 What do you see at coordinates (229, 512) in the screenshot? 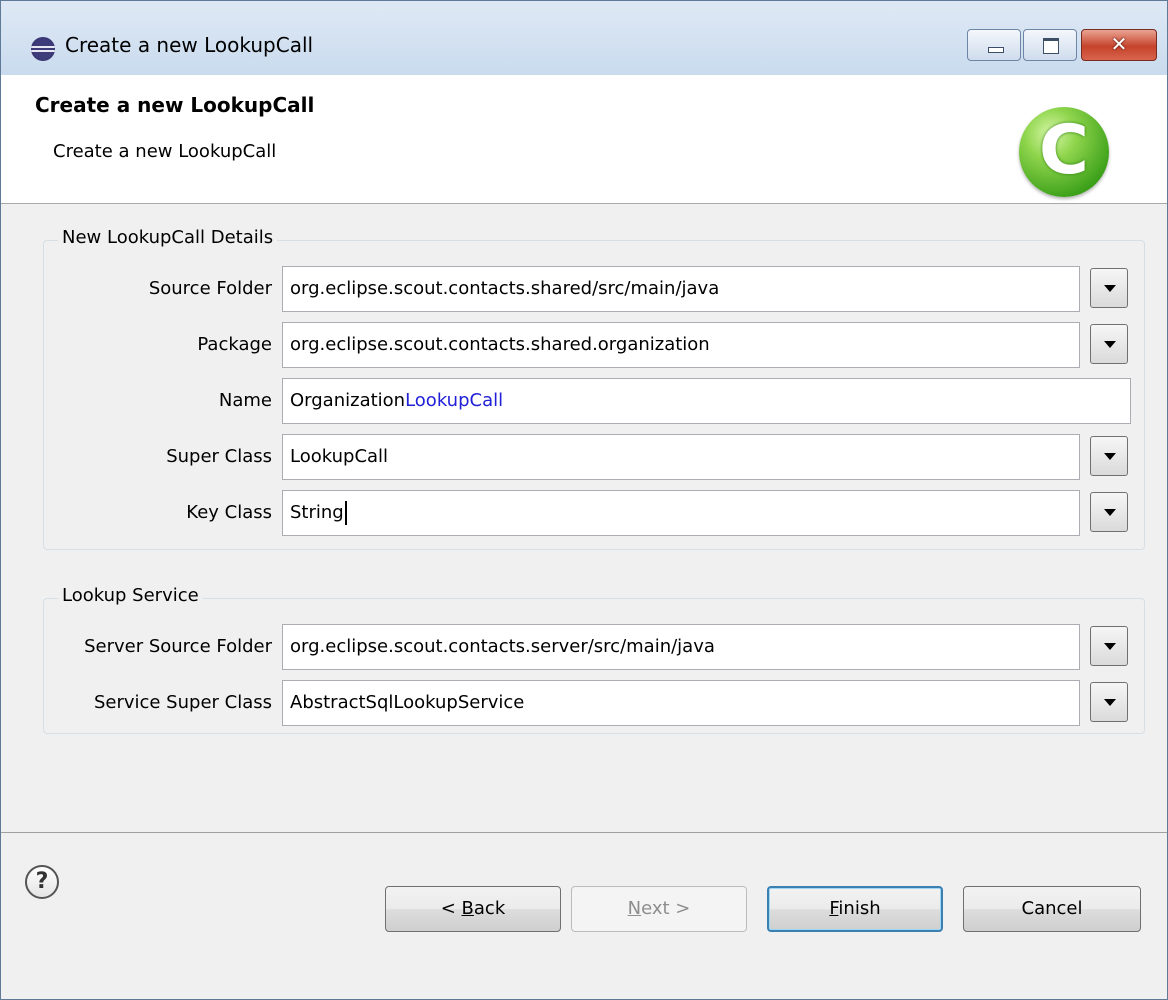
I see `key-class-label: Key Class` at bounding box center [229, 512].